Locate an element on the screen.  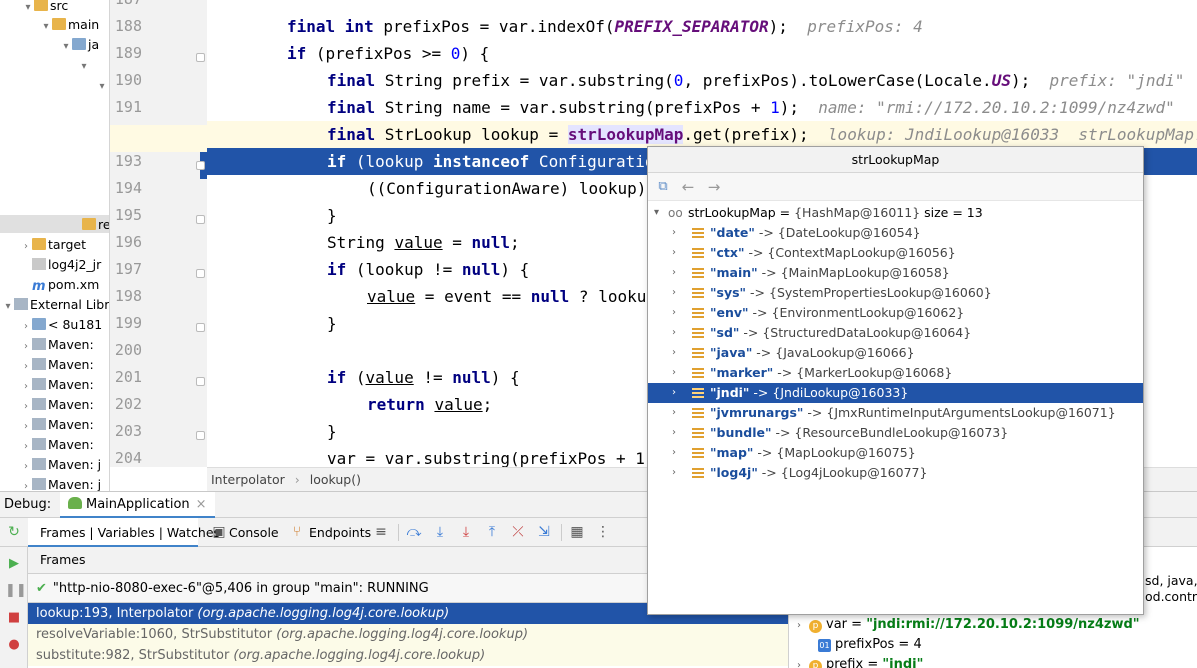
back-arrow-icon: ← is located at coordinates (688, 187).